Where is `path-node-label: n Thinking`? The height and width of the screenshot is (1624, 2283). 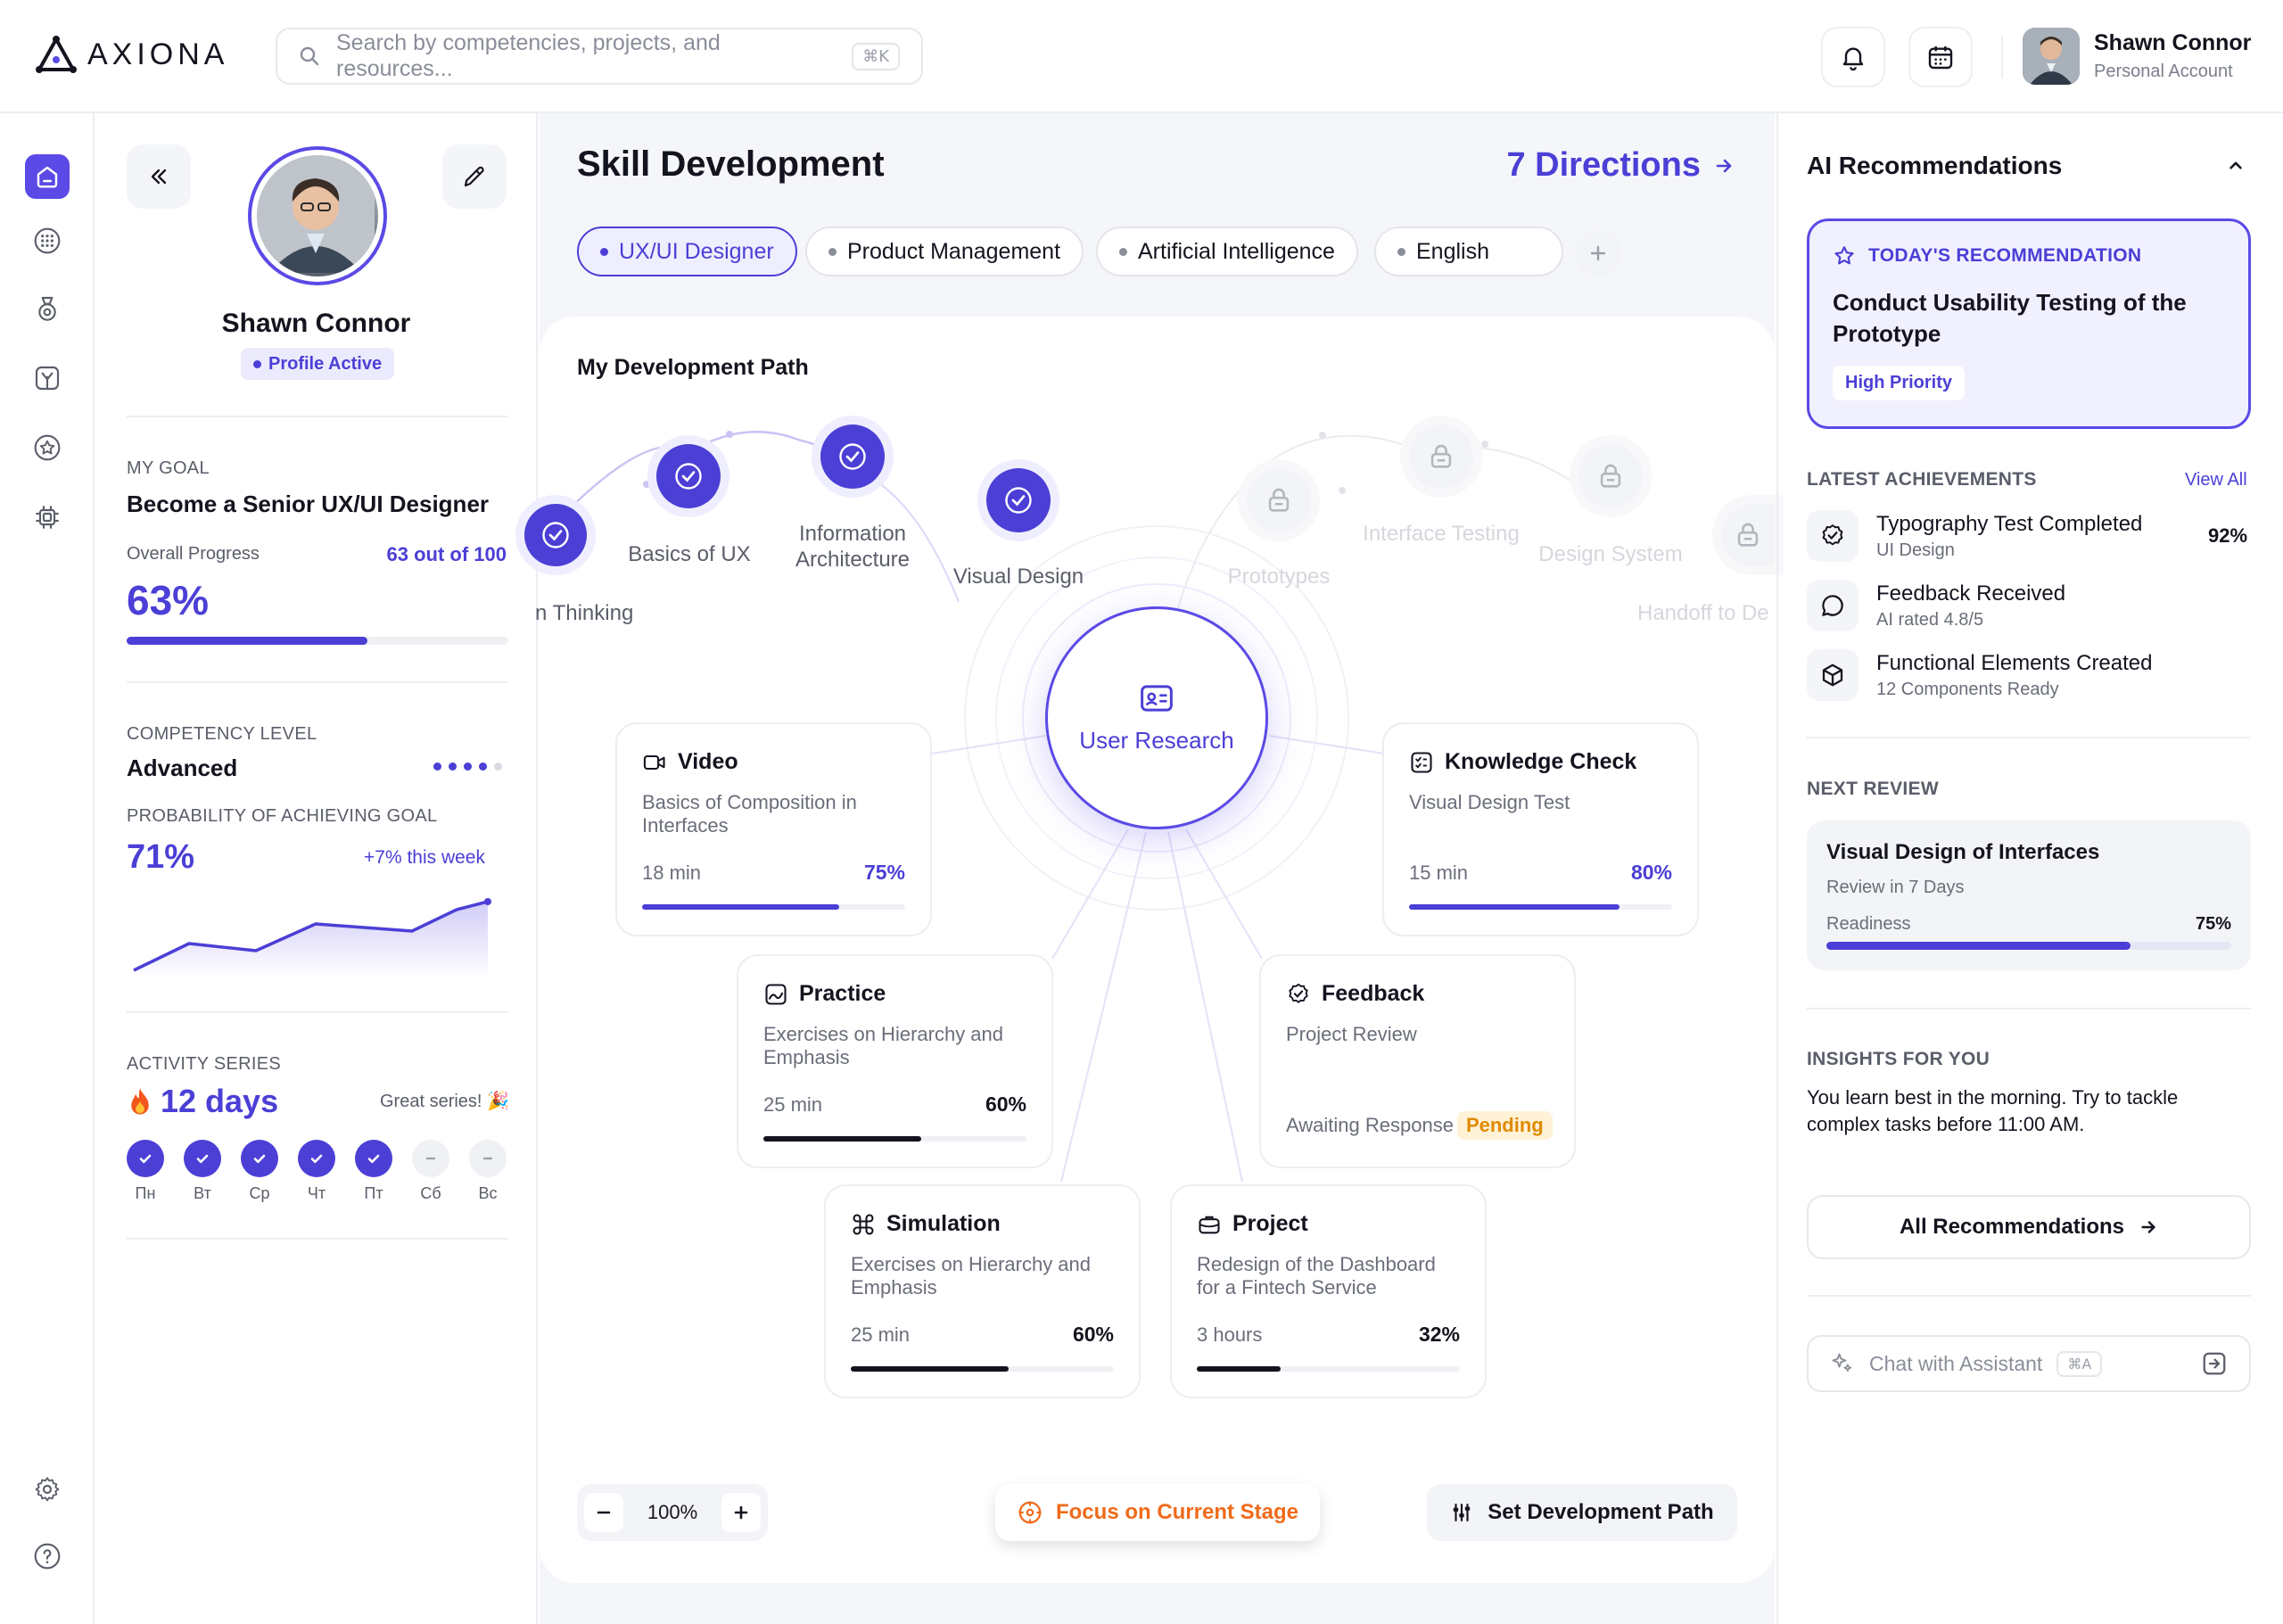 path-node-label: n Thinking is located at coordinates (584, 613).